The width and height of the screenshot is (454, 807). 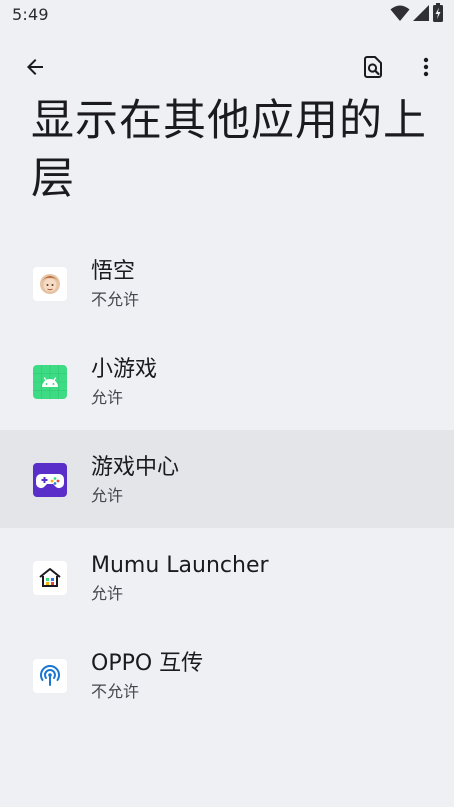 I want to click on arrow-back-icon, so click(x=35, y=67).